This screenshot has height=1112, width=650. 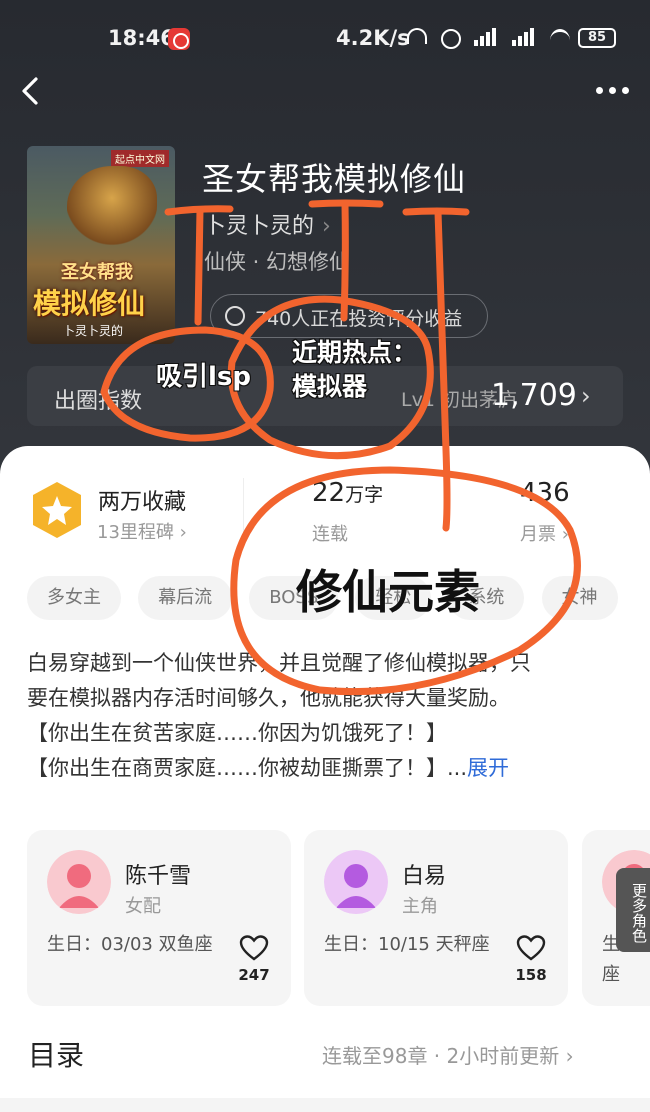 What do you see at coordinates (203, 377) in the screenshot?
I see `annotation-text: 吸引lsp` at bounding box center [203, 377].